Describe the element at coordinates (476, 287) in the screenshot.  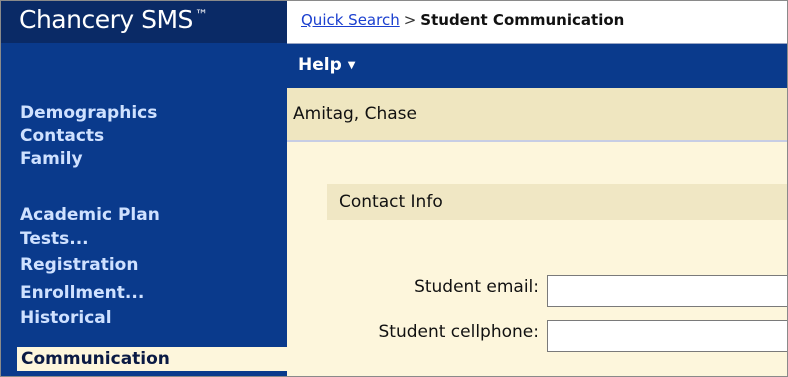
I see `student-email-label: Student email:` at that location.